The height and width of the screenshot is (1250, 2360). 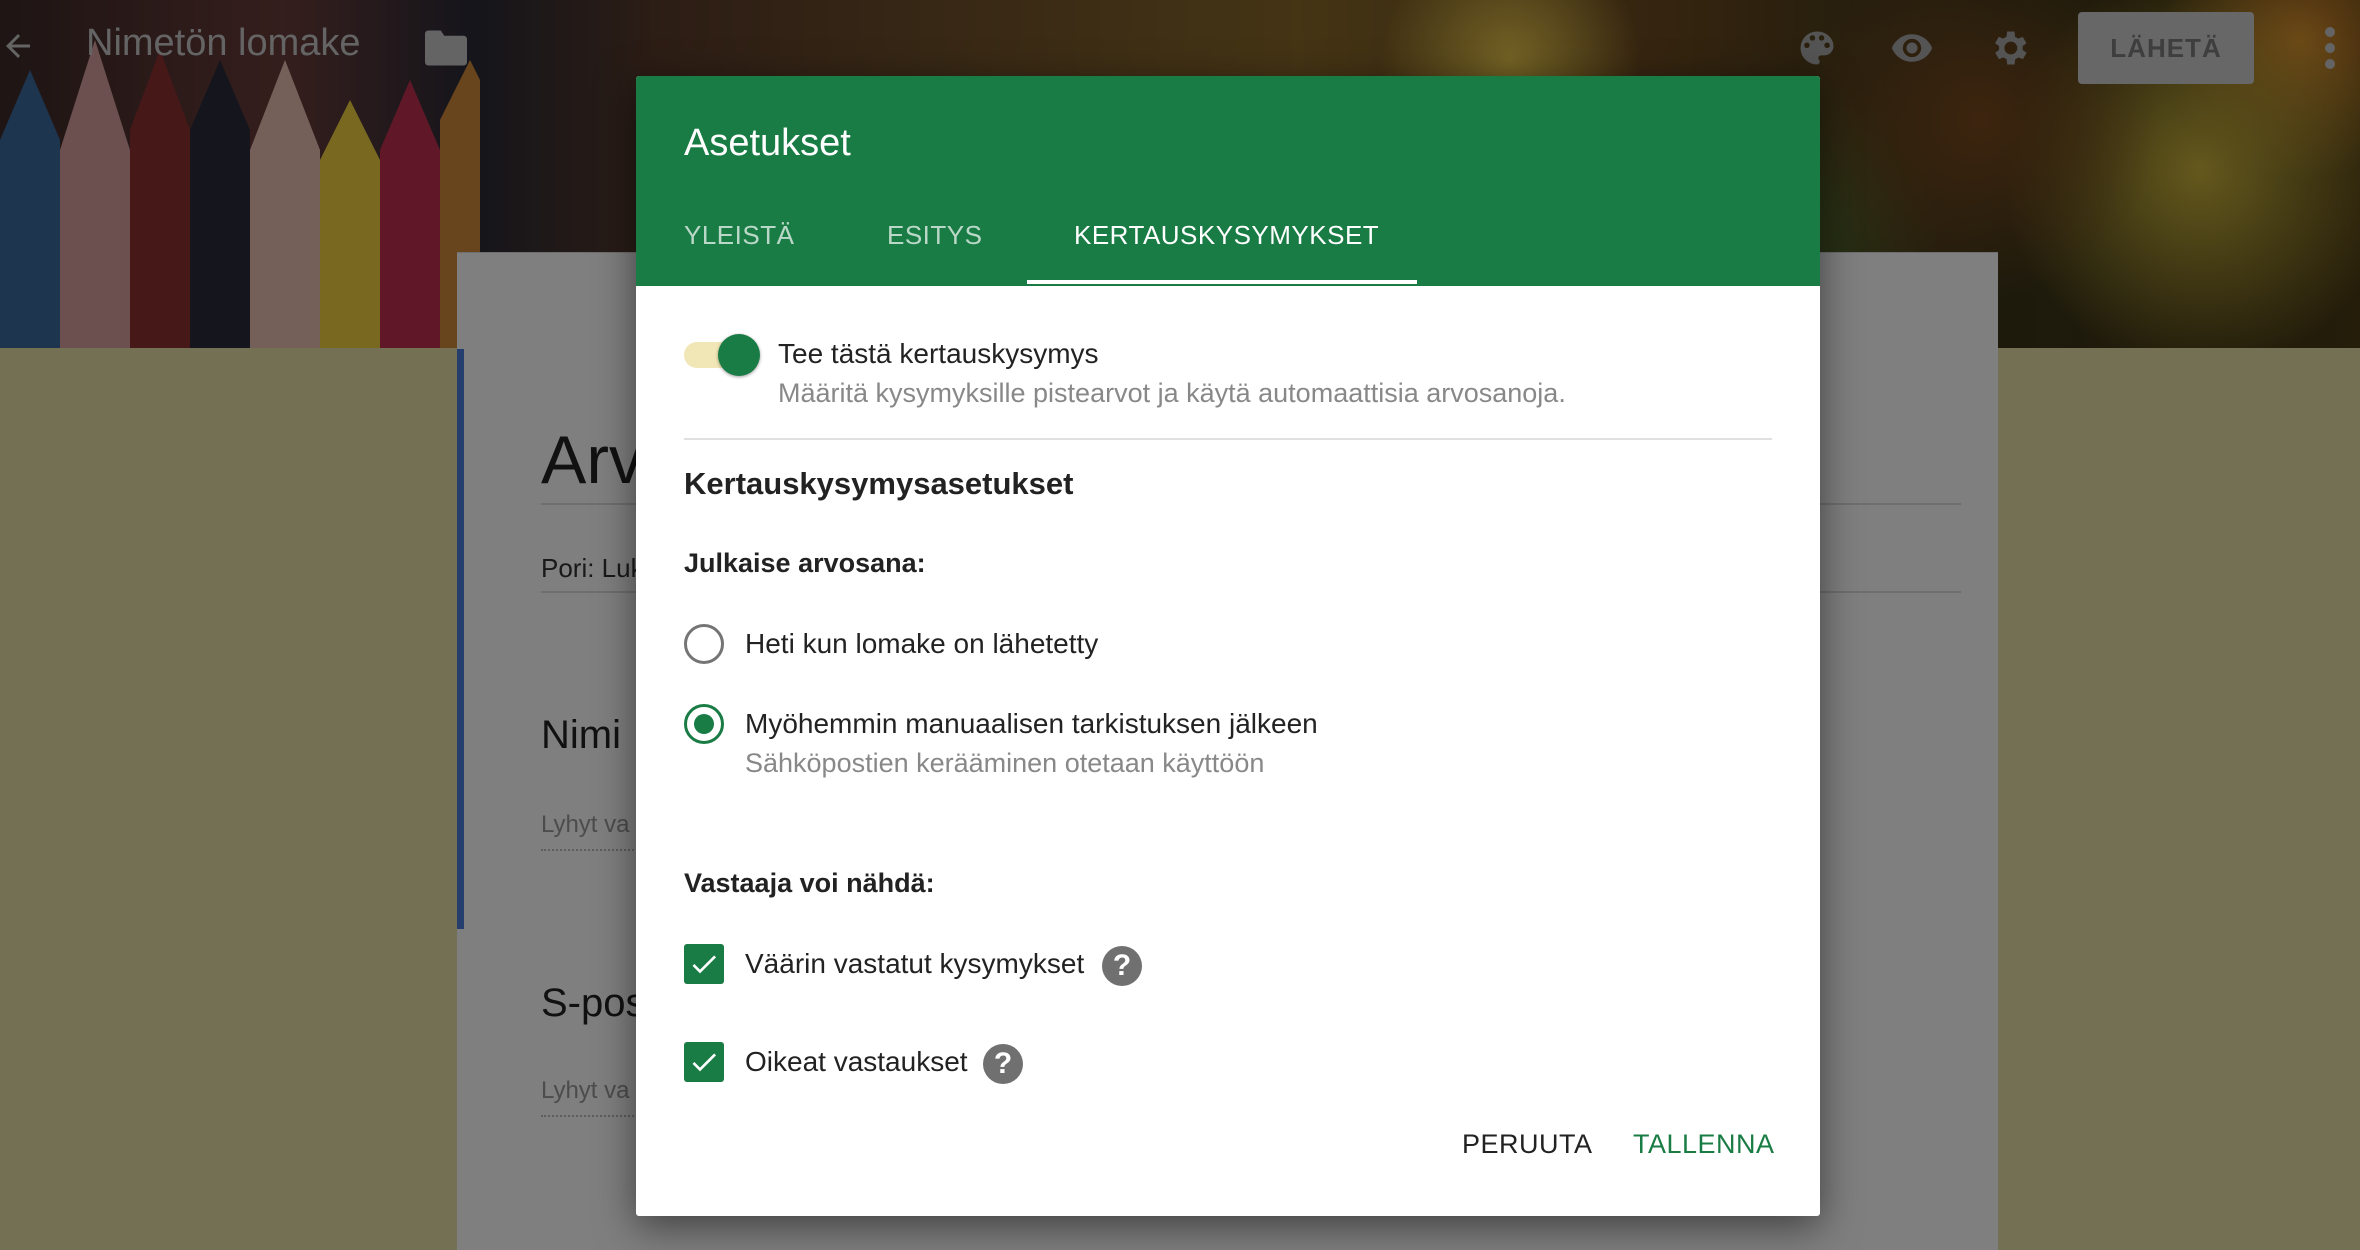 What do you see at coordinates (921, 644) in the screenshot?
I see `radio-immediately-label: Heti kun lomake on lähetetty` at bounding box center [921, 644].